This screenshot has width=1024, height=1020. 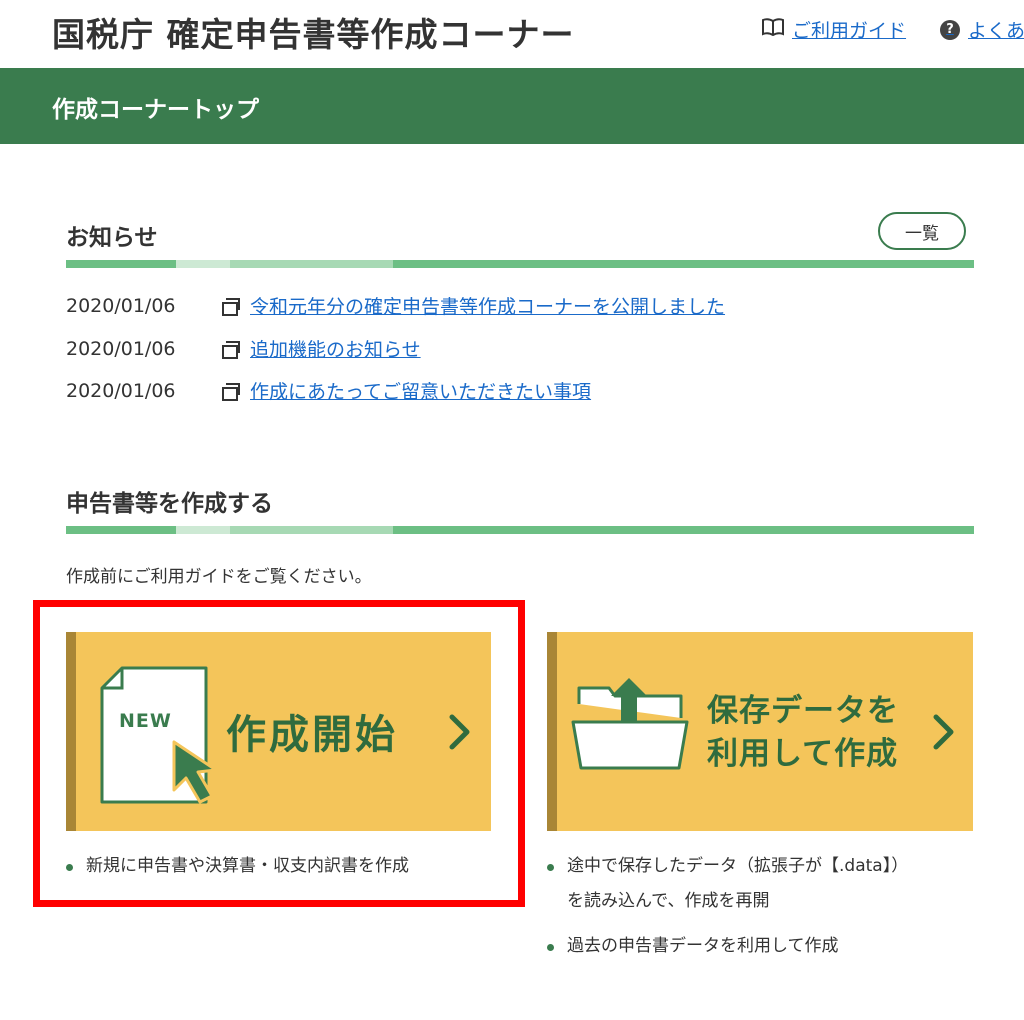 What do you see at coordinates (512, 106) in the screenshot?
I see `nav-bar: 作成コーナートップ` at bounding box center [512, 106].